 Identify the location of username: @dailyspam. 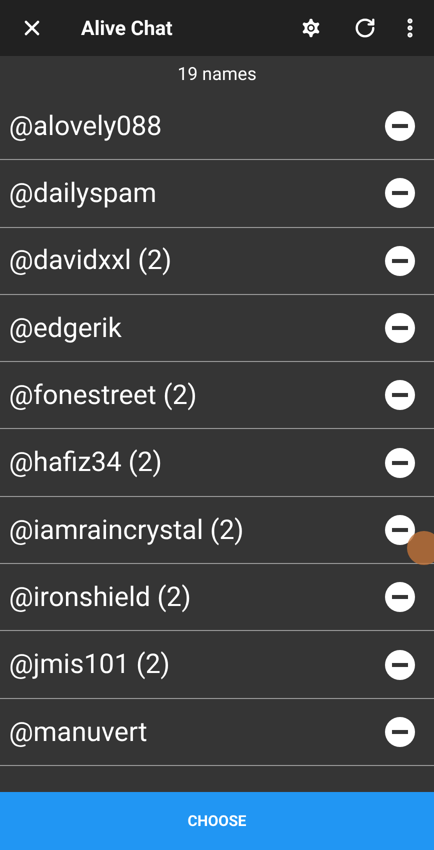
(83, 194).